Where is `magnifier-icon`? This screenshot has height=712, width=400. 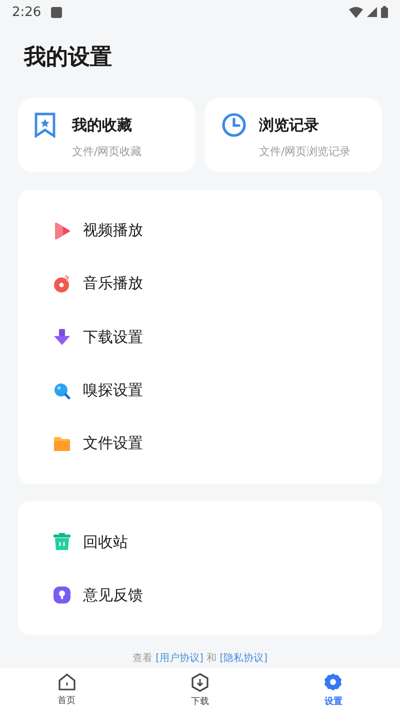
magnifier-icon is located at coordinates (62, 391).